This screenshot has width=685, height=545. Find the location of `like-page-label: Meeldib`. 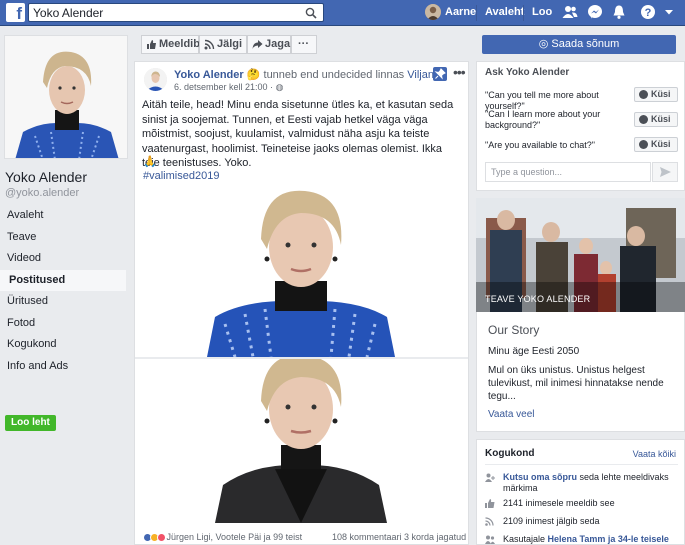

like-page-label: Meeldib is located at coordinates (179, 44).